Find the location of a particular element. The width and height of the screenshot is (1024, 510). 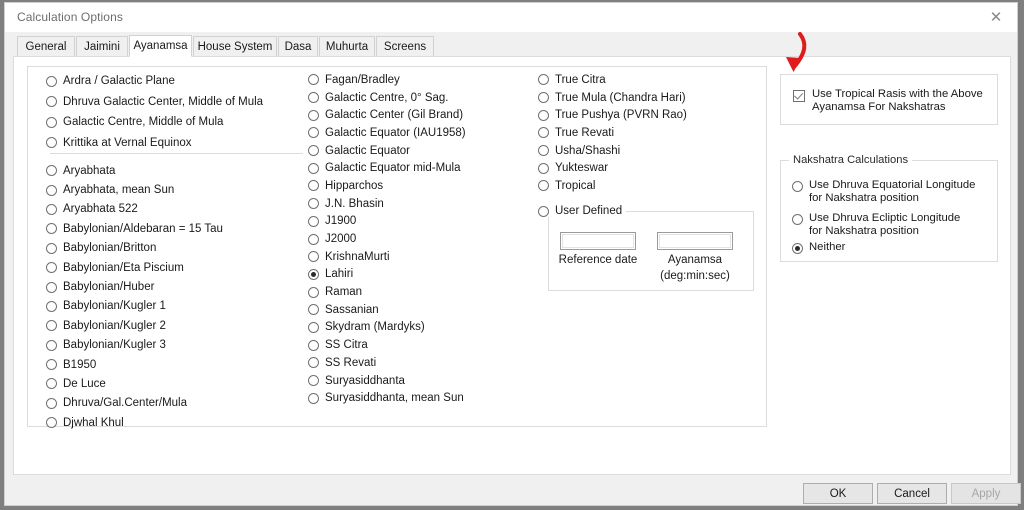

radio-option: True Citra is located at coordinates (648, 80).